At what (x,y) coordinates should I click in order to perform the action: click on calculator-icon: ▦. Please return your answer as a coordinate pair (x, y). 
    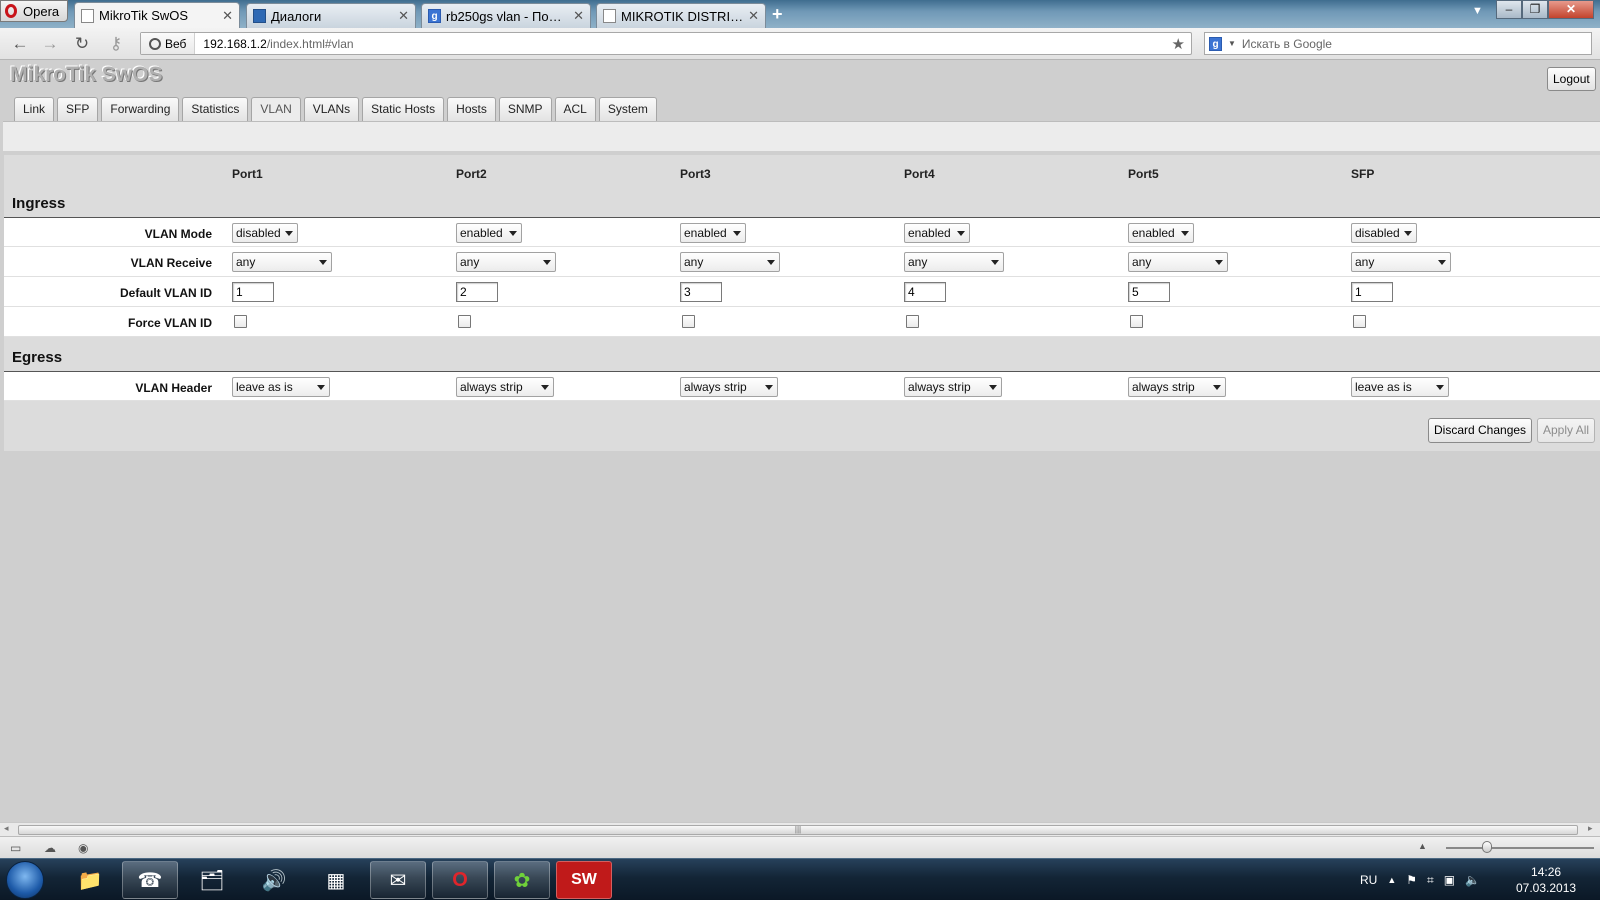
    Looking at the image, I should click on (336, 880).